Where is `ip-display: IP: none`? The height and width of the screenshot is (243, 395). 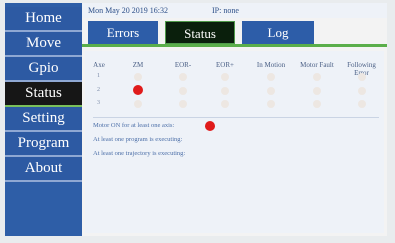
ip-display: IP: none is located at coordinates (225, 10).